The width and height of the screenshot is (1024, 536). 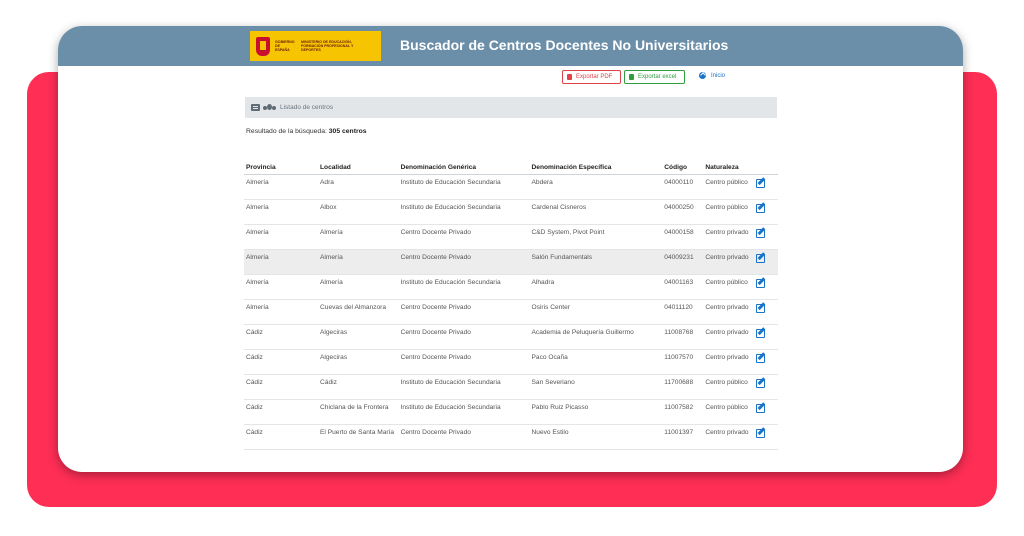 I want to click on cell-localidad: Adra, so click(x=358, y=187).